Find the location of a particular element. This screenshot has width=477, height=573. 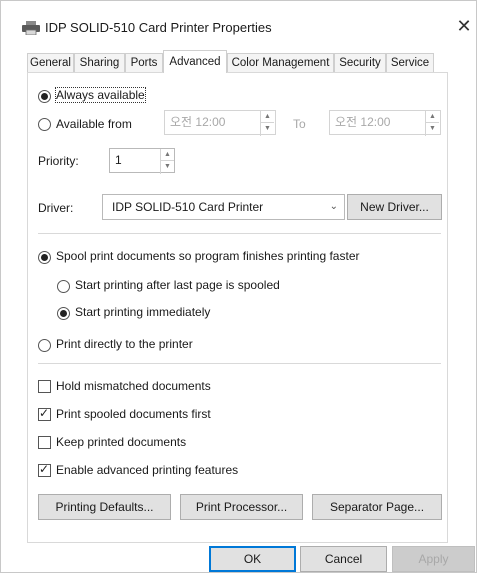

from-time-spinner: ▲ ▼ is located at coordinates (267, 123).